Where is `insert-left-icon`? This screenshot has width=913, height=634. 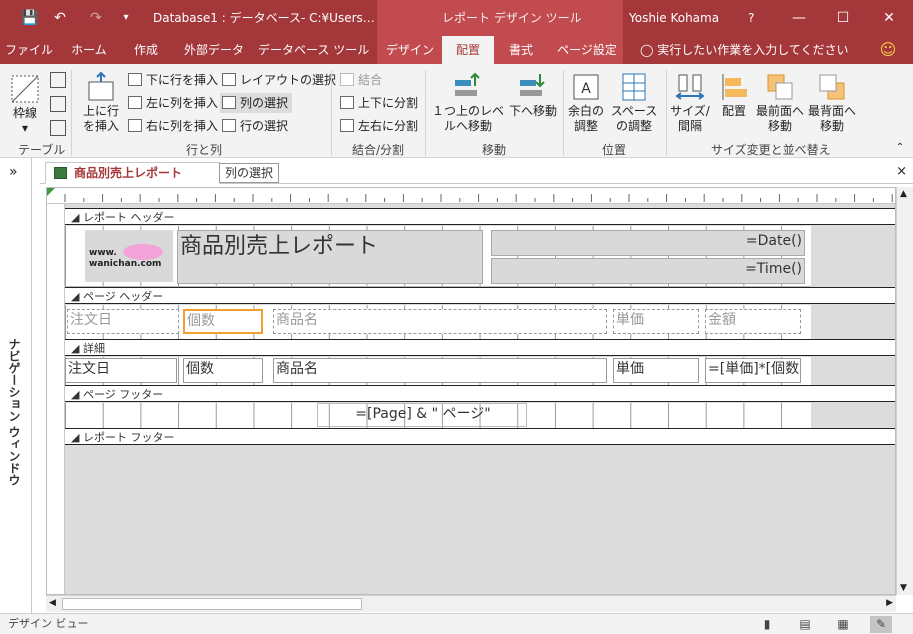 insert-left-icon is located at coordinates (135, 102).